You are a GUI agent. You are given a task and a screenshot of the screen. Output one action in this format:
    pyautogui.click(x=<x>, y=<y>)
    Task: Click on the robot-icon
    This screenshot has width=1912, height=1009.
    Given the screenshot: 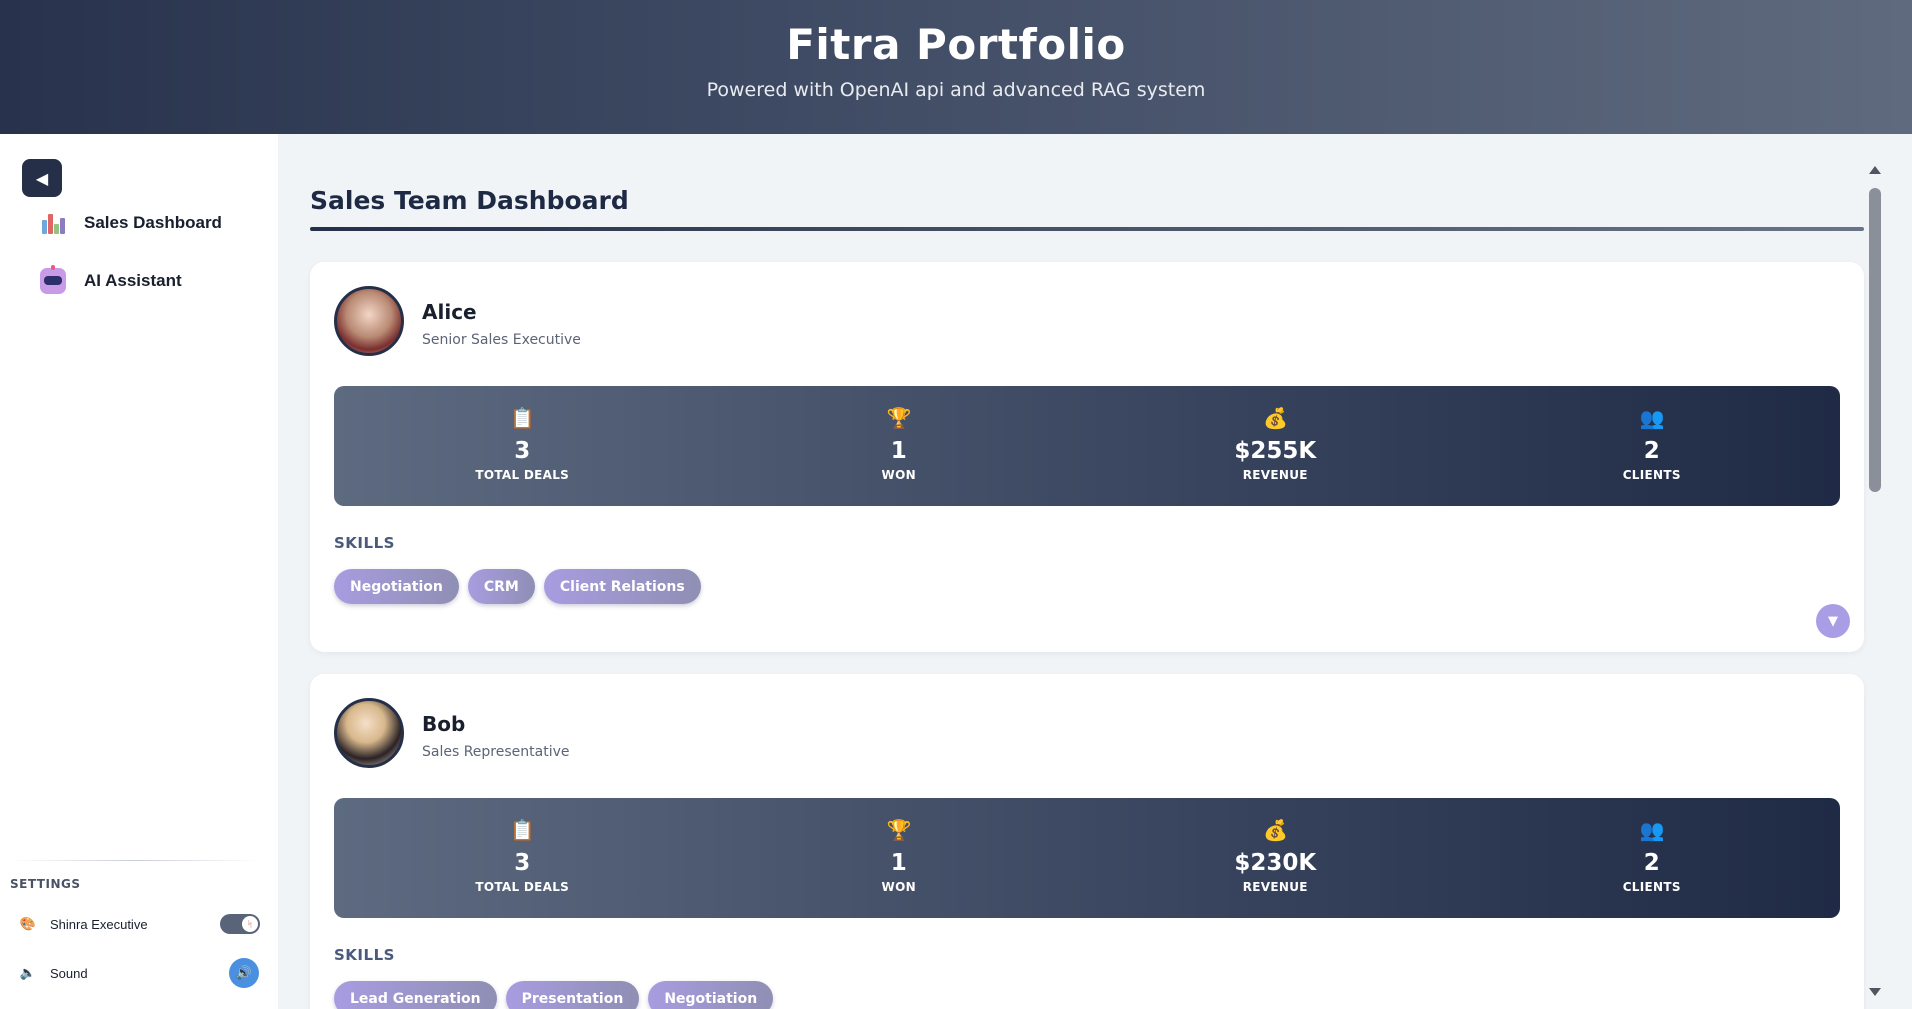 What is the action you would take?
    pyautogui.click(x=53, y=279)
    